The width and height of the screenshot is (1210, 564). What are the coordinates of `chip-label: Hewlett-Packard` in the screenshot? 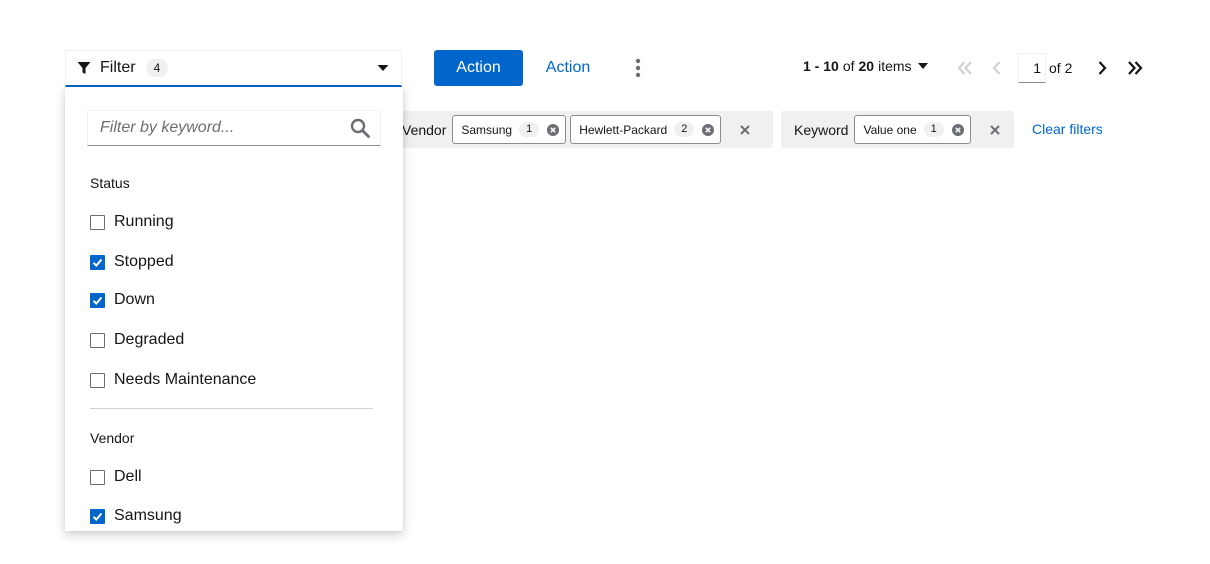 It's located at (623, 129).